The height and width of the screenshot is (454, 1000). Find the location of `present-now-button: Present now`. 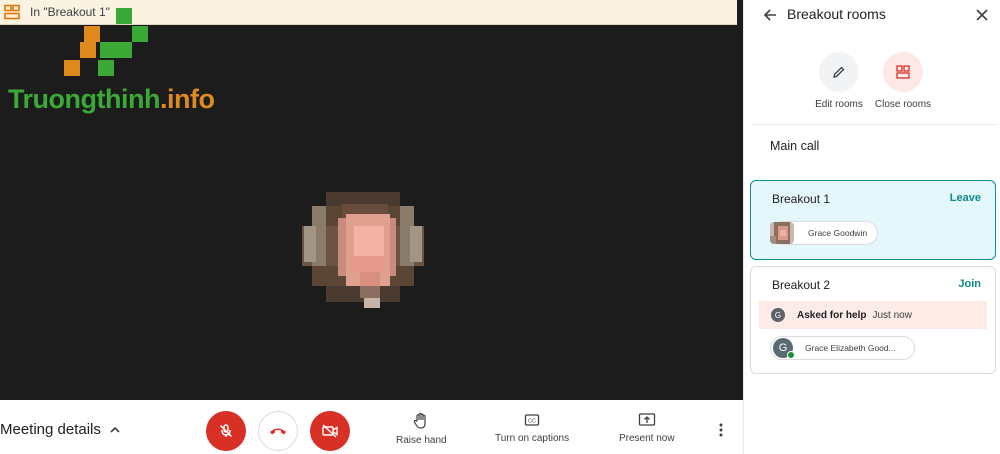

present-now-button: Present now is located at coordinates (647, 428).